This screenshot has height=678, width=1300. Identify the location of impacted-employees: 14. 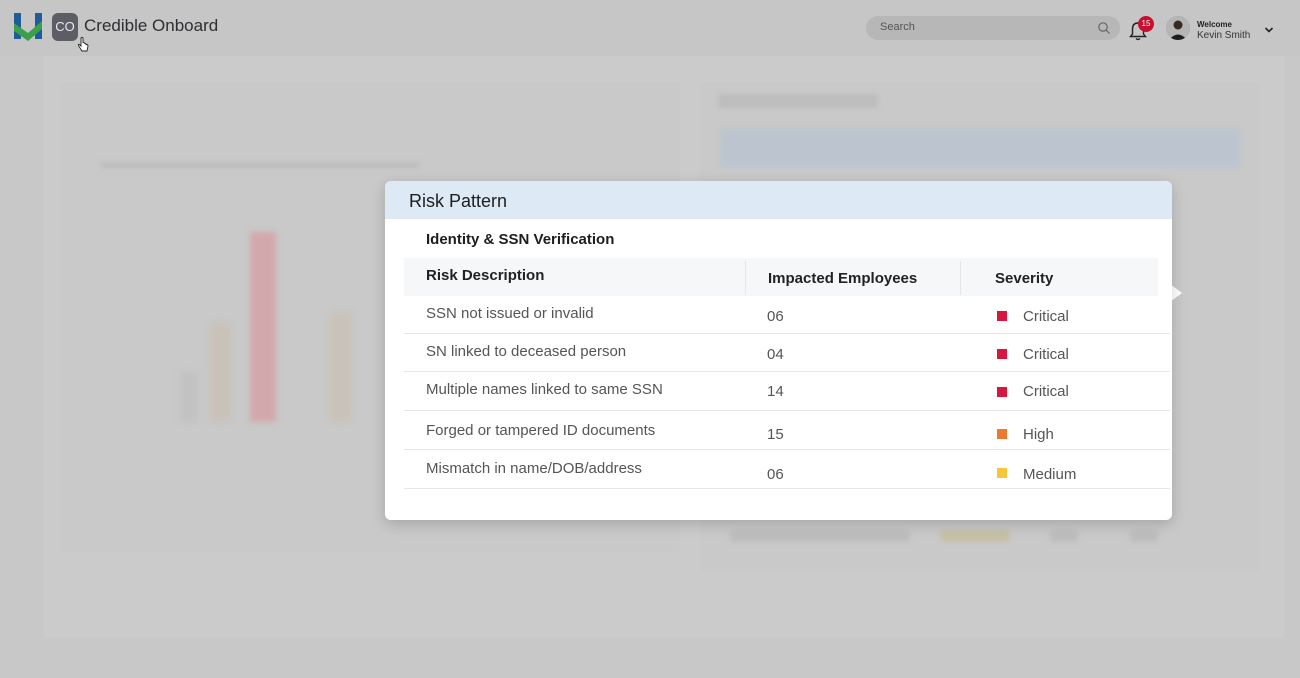
(775, 391).